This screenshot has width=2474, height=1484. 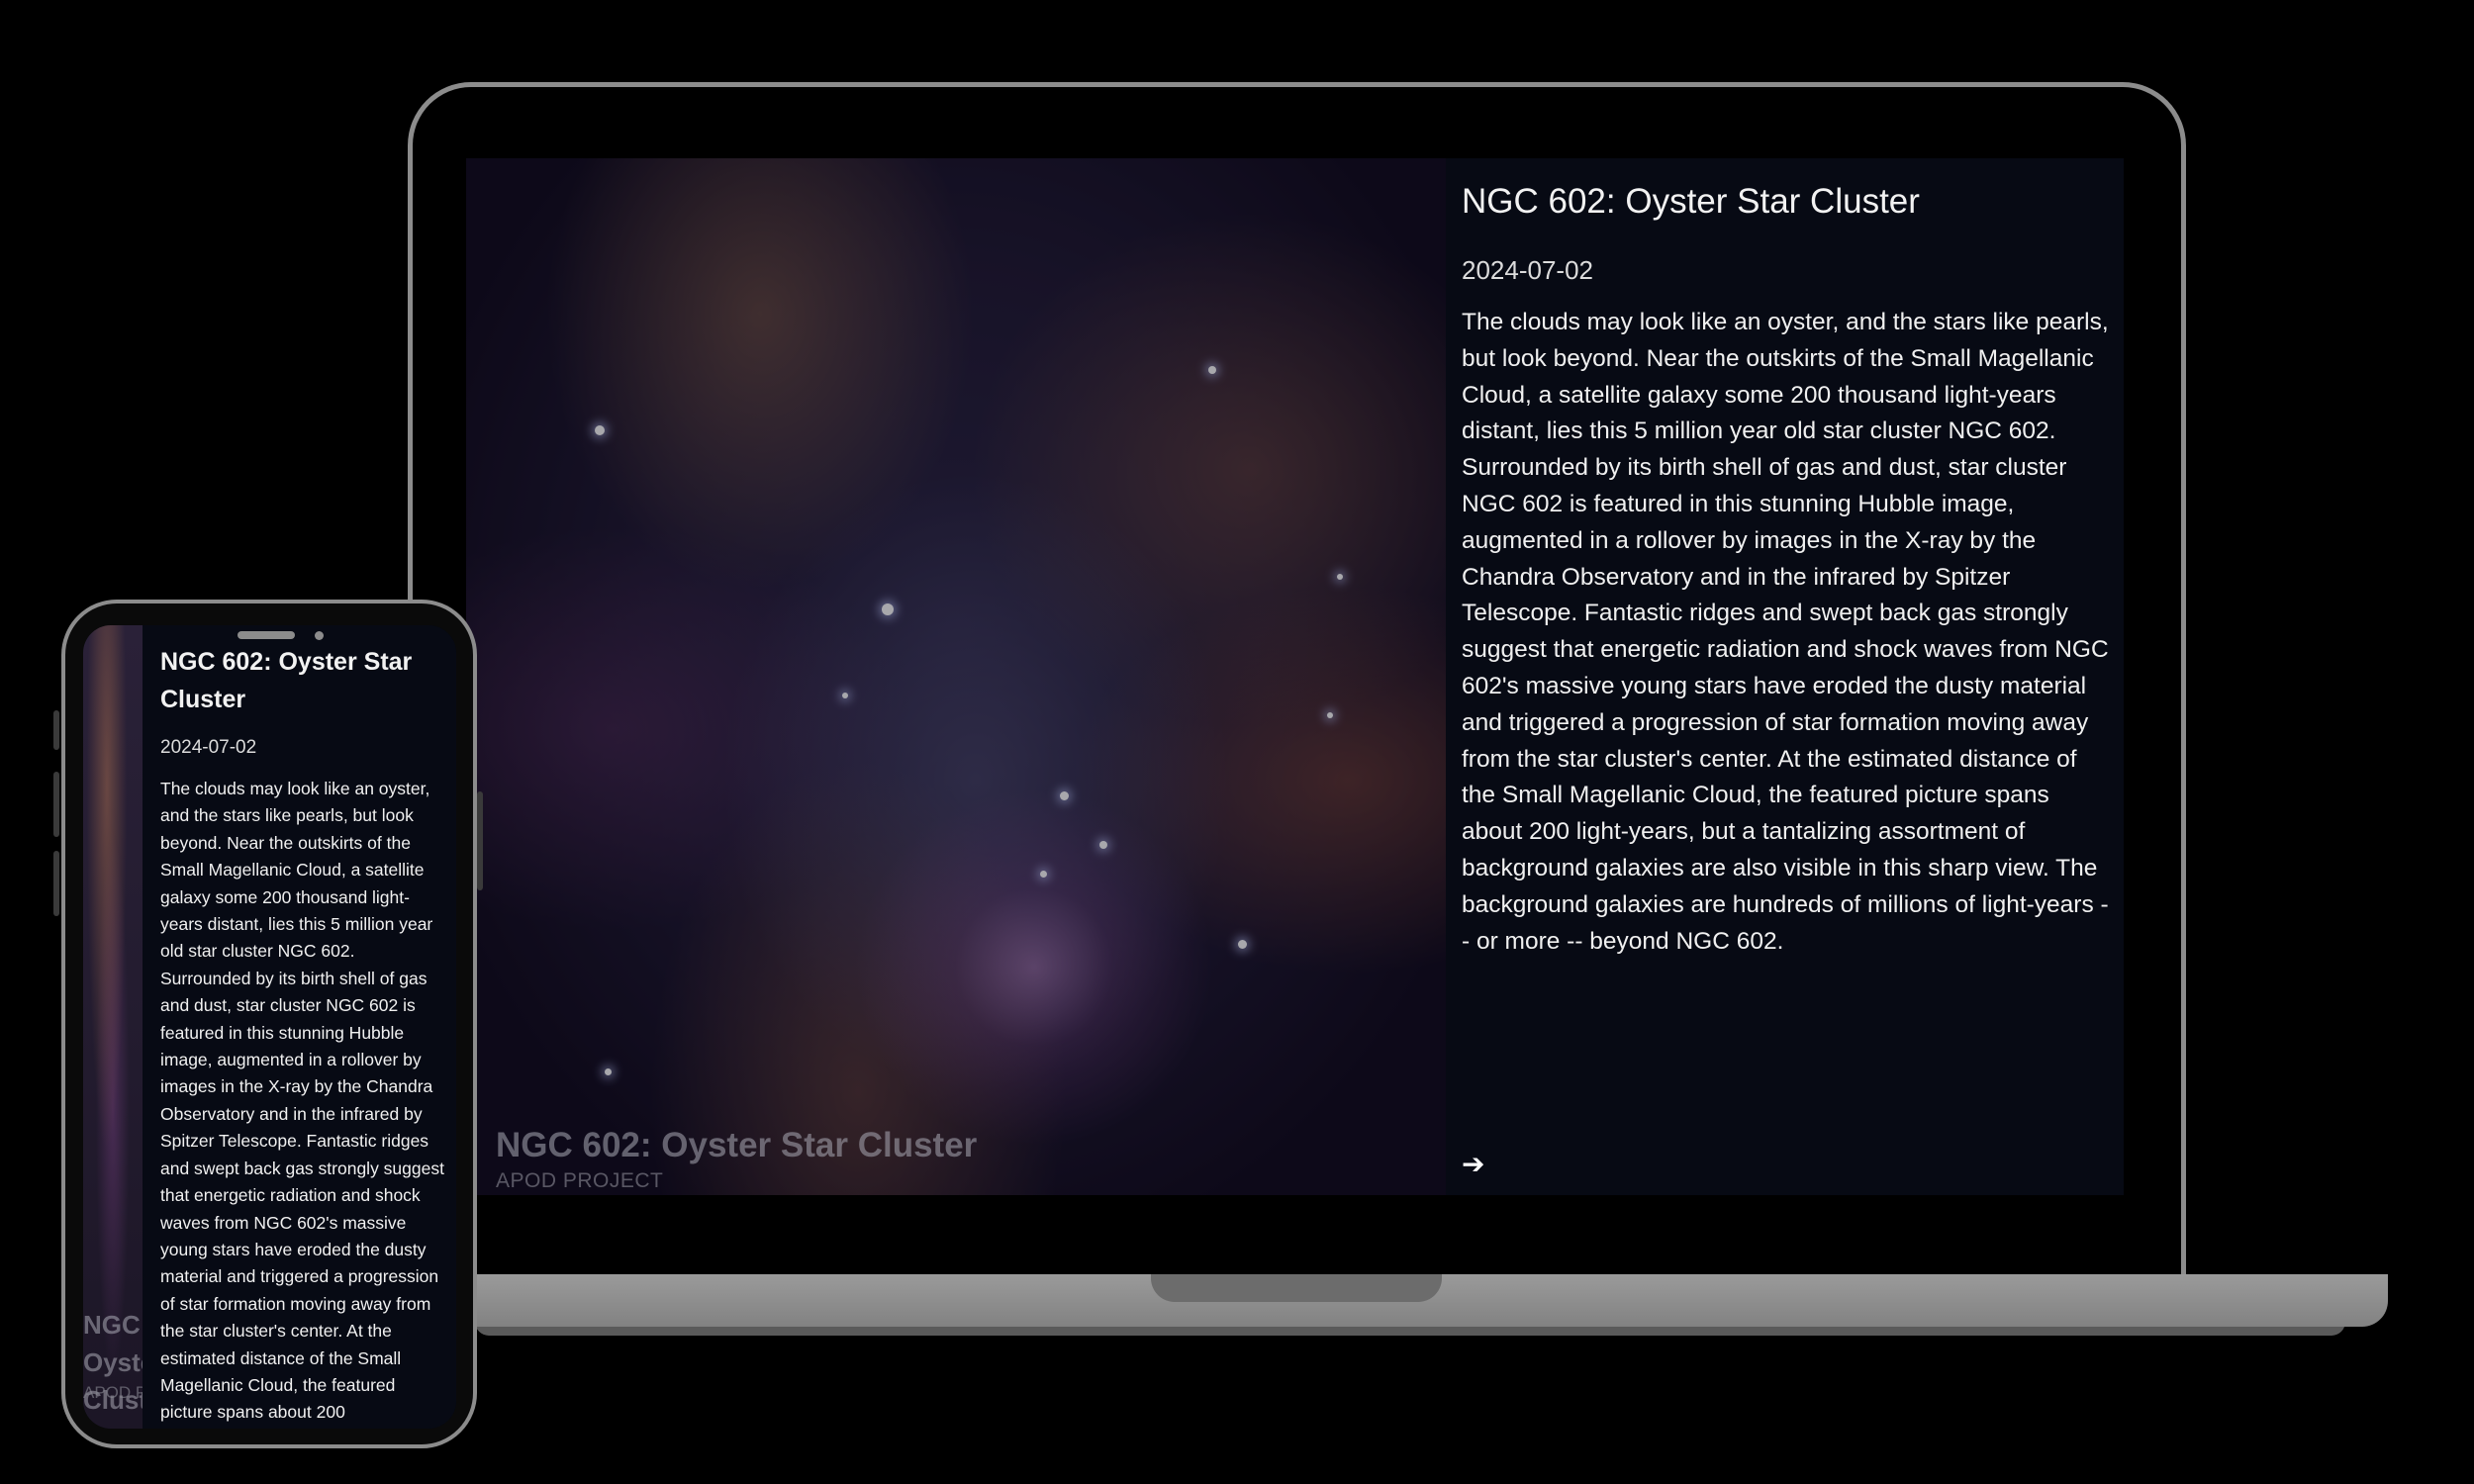 What do you see at coordinates (209, 747) in the screenshot?
I see `date-label-mobile: 2024-07-02` at bounding box center [209, 747].